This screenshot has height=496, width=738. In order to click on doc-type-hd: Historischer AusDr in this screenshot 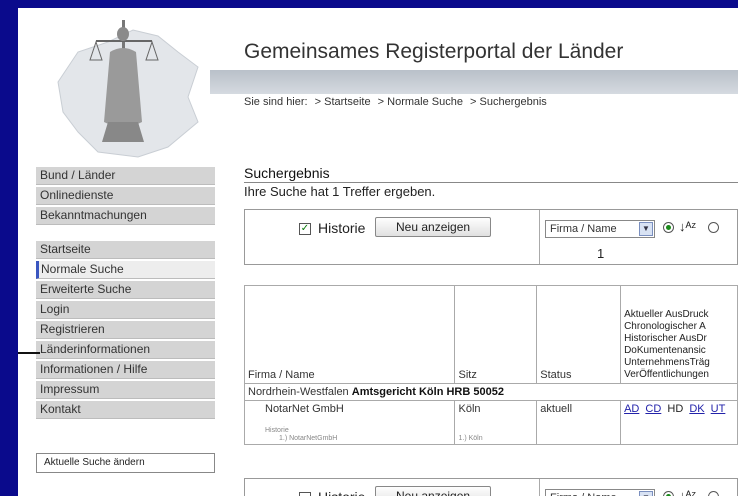, I will do `click(665, 338)`.